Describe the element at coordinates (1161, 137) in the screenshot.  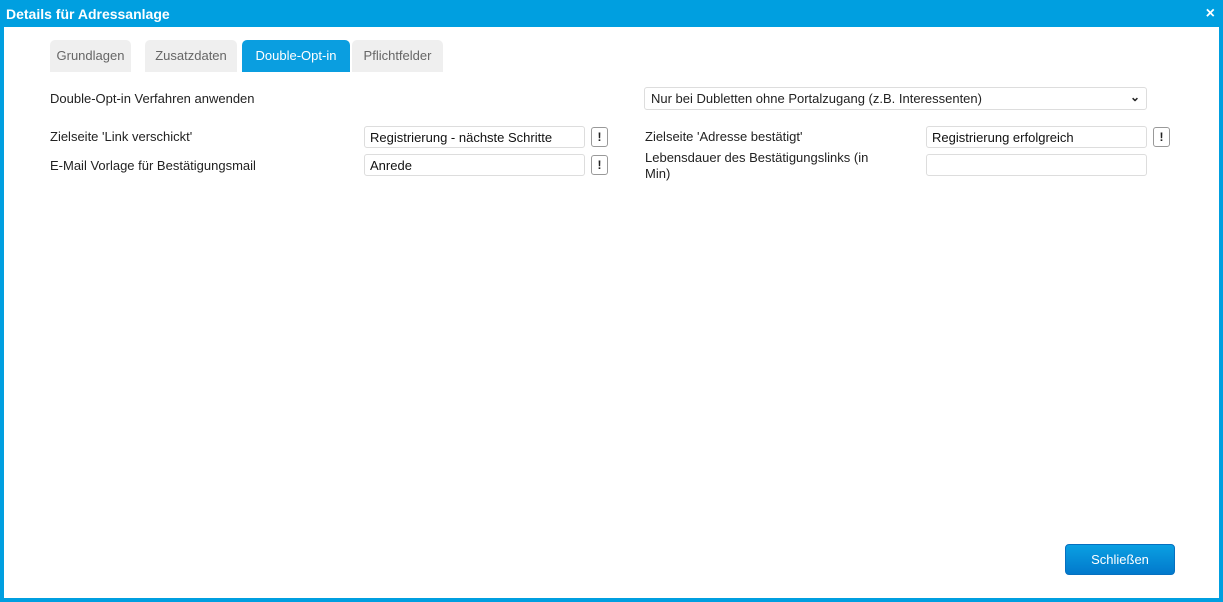
I see `confirmed-info-button: !` at that location.